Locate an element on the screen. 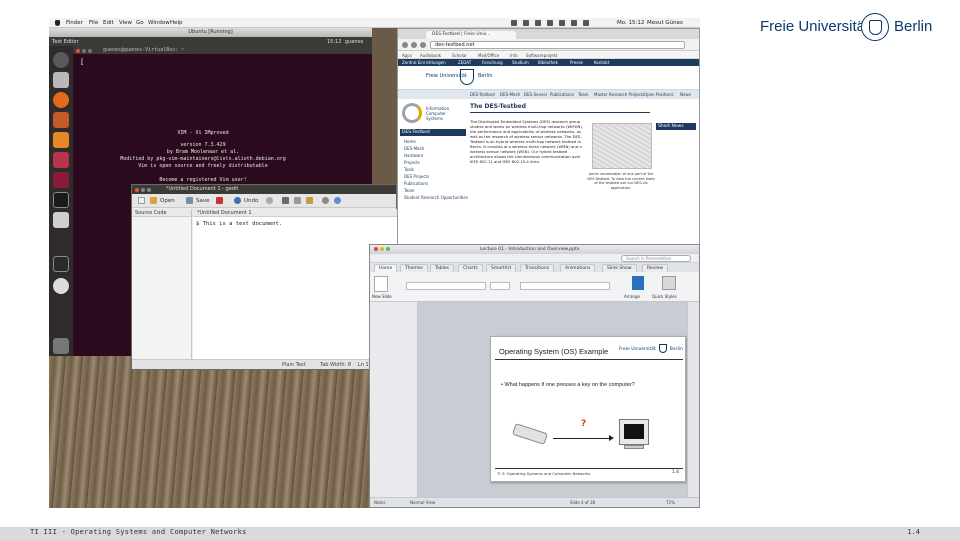 The height and width of the screenshot is (540, 960). wifi-icon is located at coordinates (550, 23).